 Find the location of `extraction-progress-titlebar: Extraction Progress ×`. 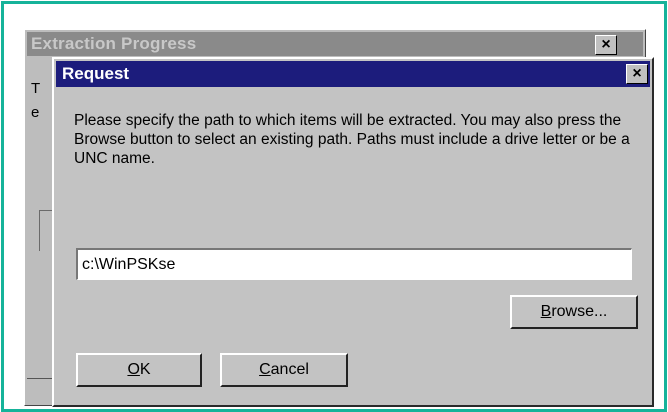

extraction-progress-titlebar: Extraction Progress × is located at coordinates (335, 44).